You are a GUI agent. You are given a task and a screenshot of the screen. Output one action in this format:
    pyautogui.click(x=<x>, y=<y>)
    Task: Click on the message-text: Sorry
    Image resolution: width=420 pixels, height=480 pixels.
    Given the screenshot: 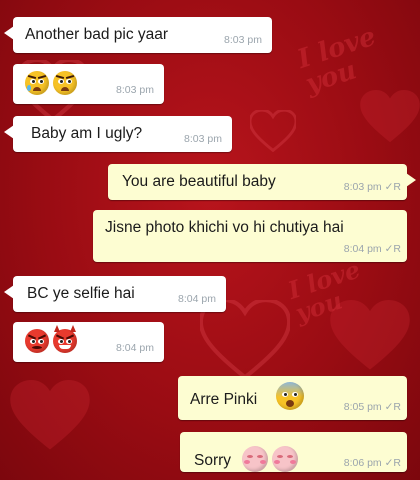 What is the action you would take?
    pyautogui.click(x=213, y=460)
    